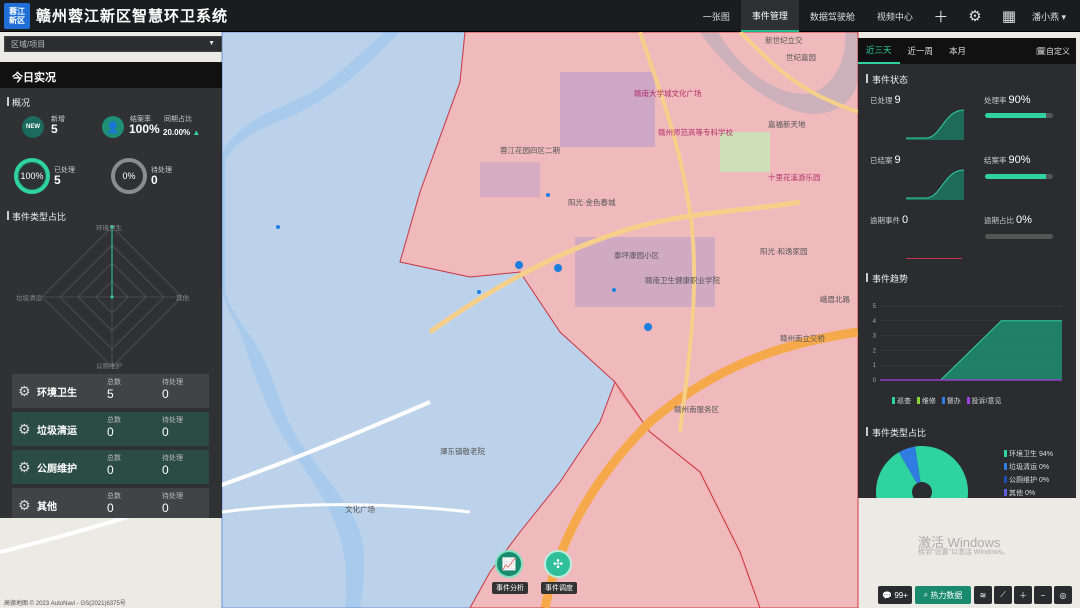 This screenshot has width=1080, height=608. I want to click on processed-sparkline, so click(935, 124).